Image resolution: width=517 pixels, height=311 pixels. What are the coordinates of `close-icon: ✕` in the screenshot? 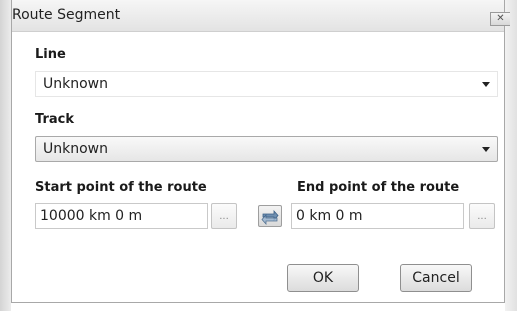 It's located at (500, 18).